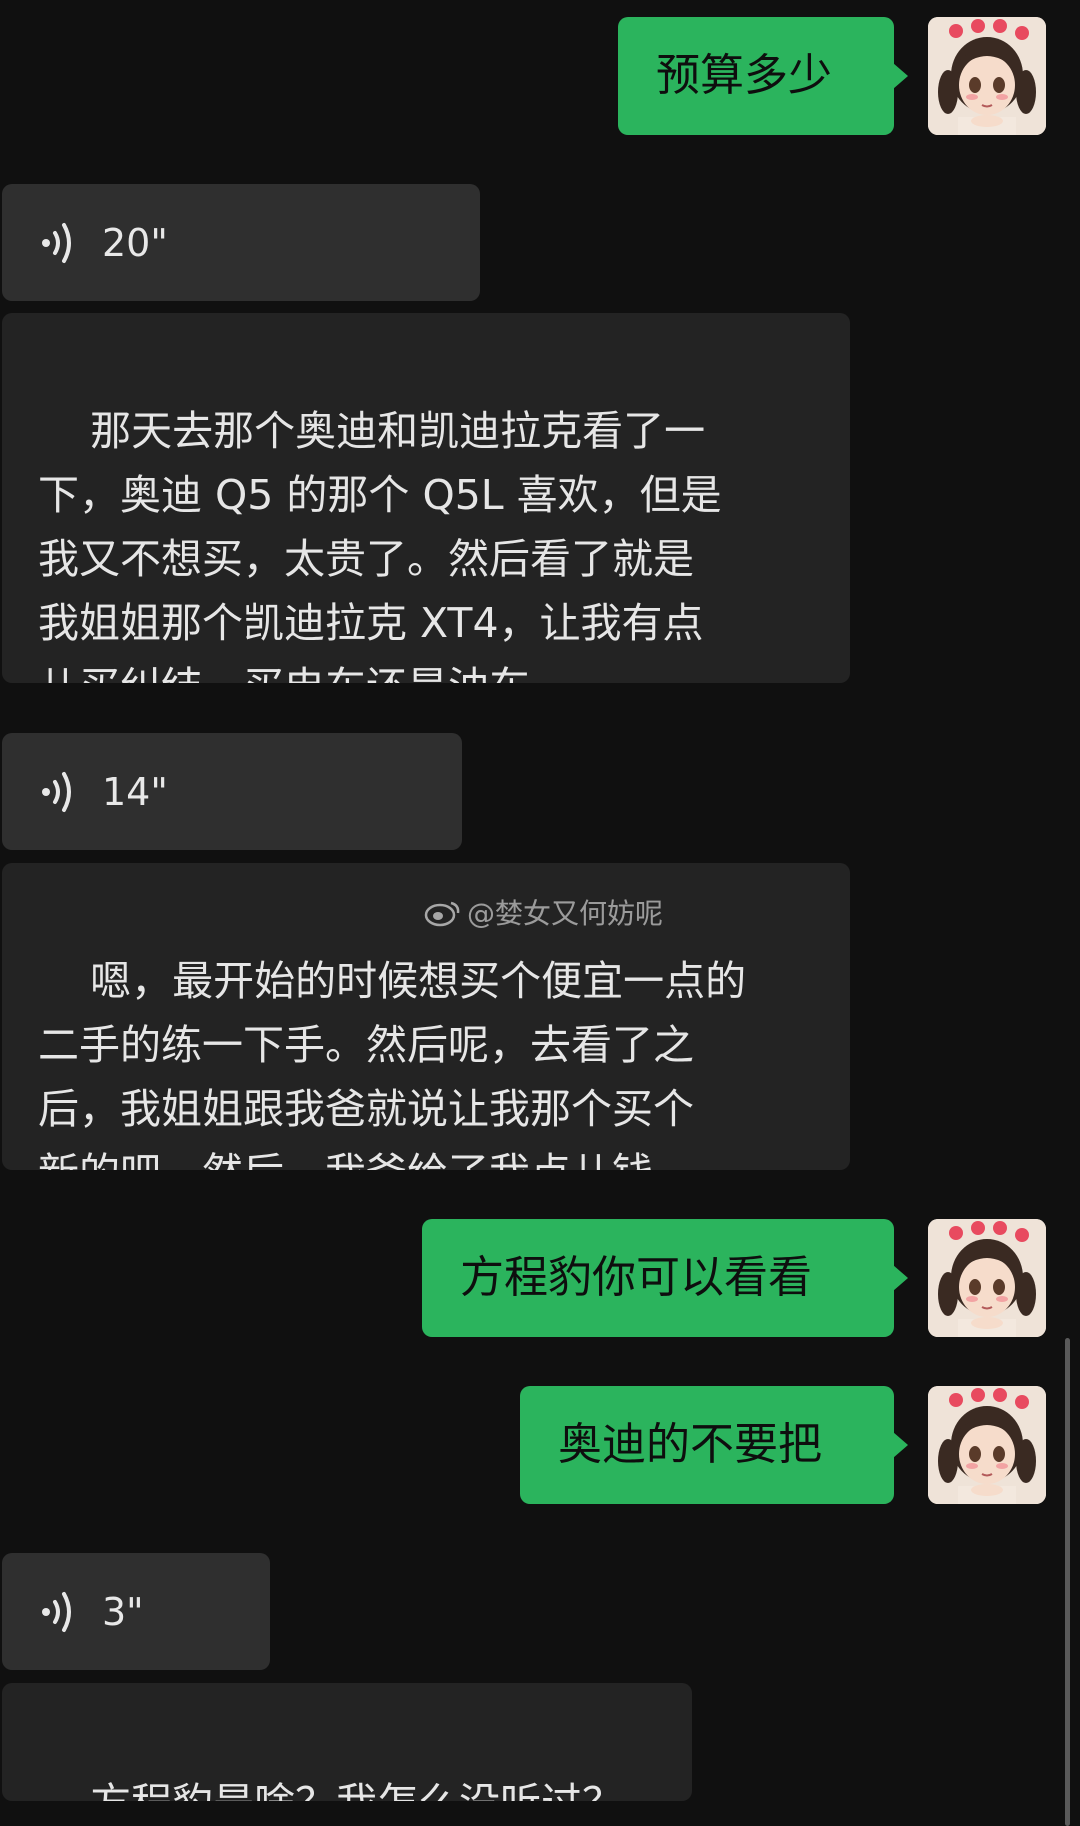  Describe the element at coordinates (135, 242) in the screenshot. I see `voice-duration: 20"` at that location.